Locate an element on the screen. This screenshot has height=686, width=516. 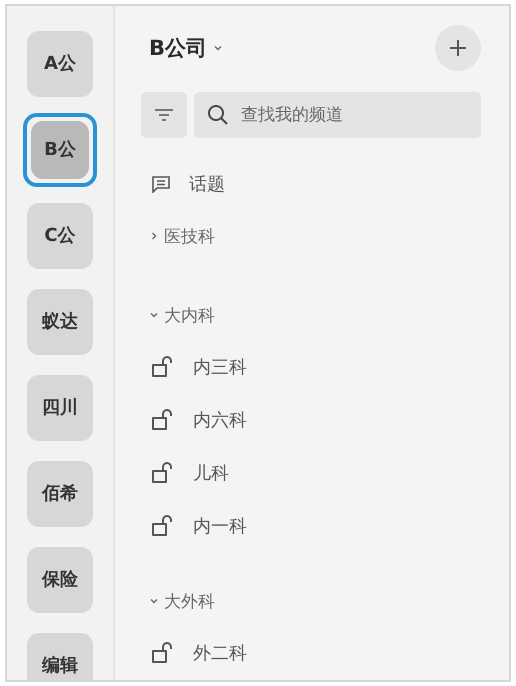
workspace-tile: A公 is located at coordinates (60, 64).